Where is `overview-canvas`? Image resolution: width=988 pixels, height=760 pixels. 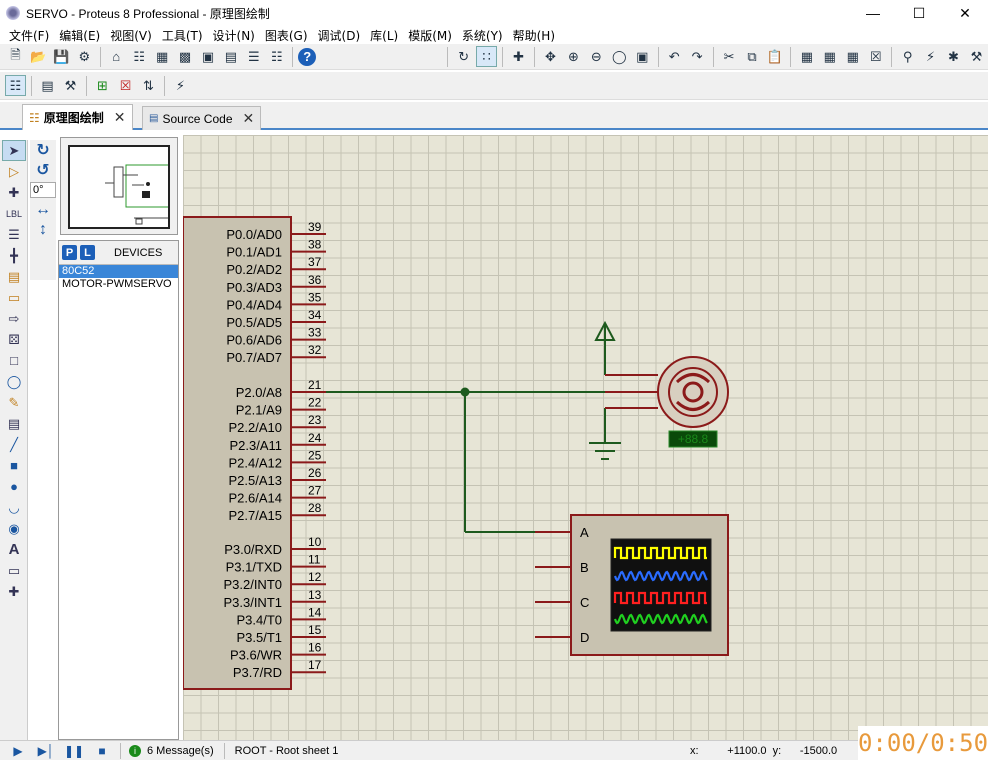 overview-canvas is located at coordinates (119, 187).